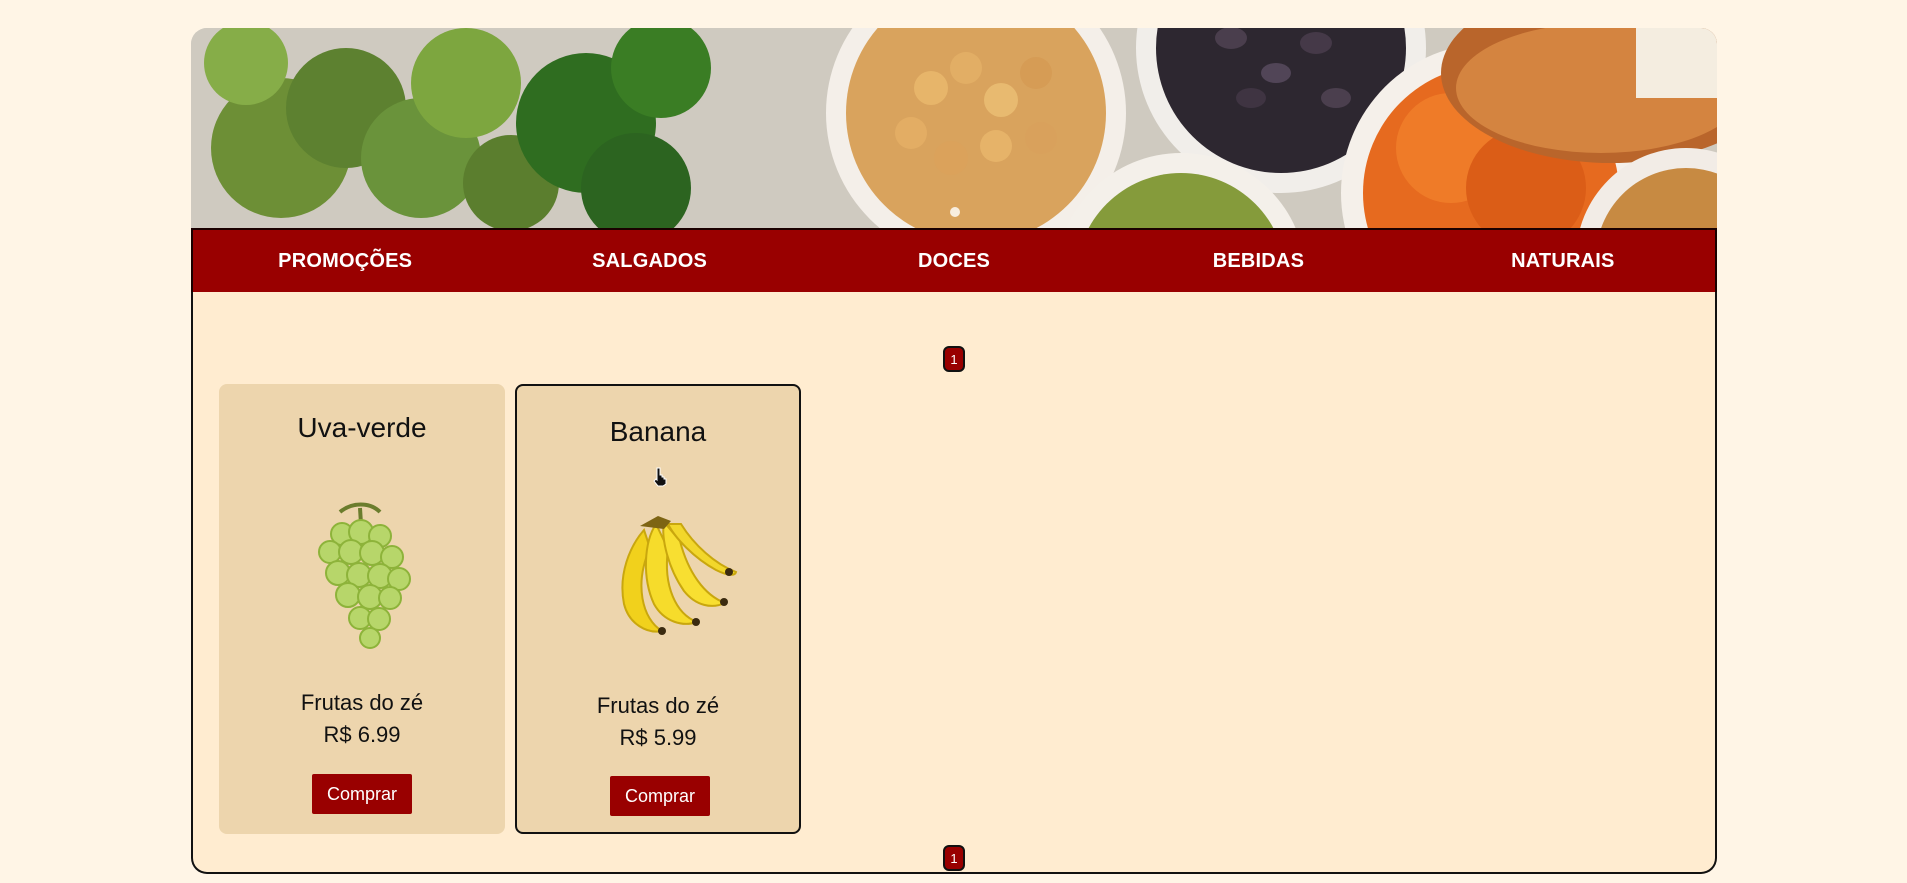  What do you see at coordinates (658, 431) in the screenshot?
I see `product-title: Banana` at bounding box center [658, 431].